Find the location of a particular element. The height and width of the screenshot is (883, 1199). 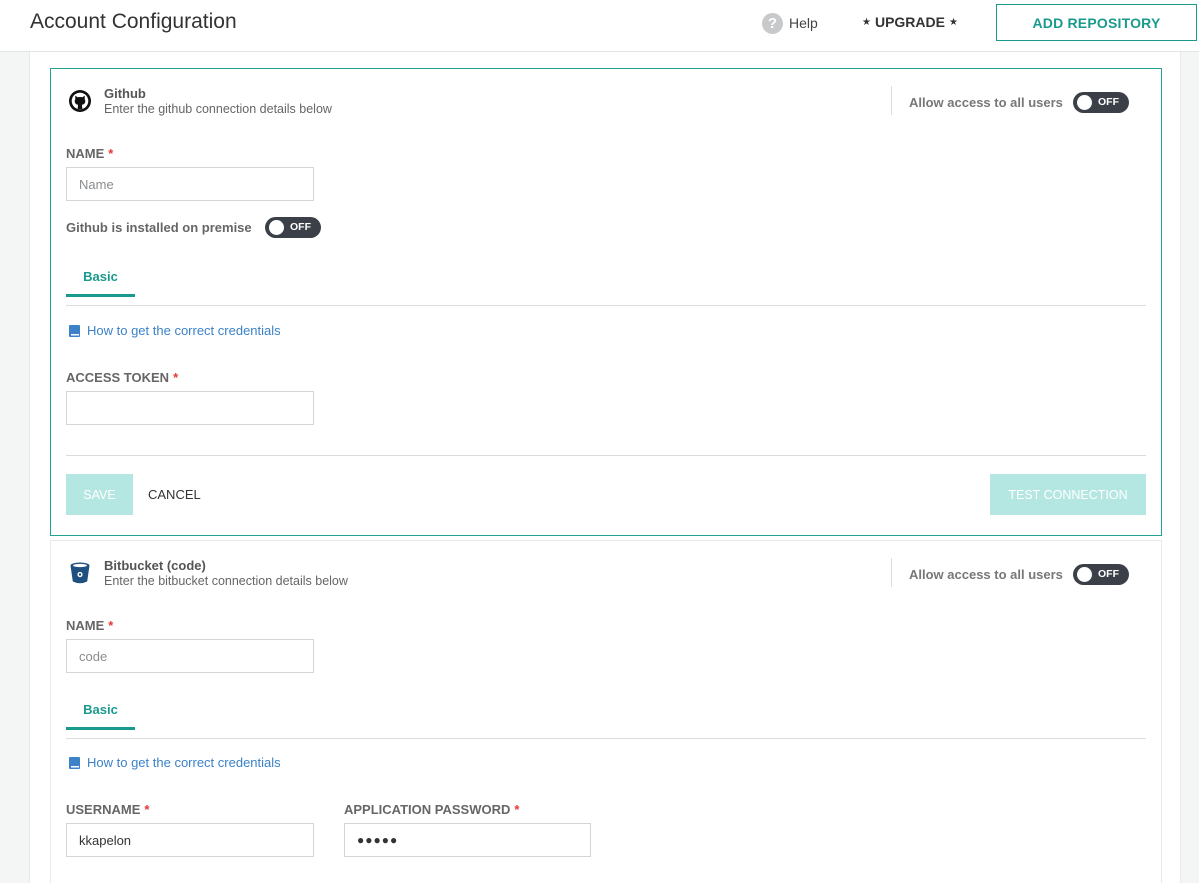

premise-label: Github is installed on premise is located at coordinates (159, 227).